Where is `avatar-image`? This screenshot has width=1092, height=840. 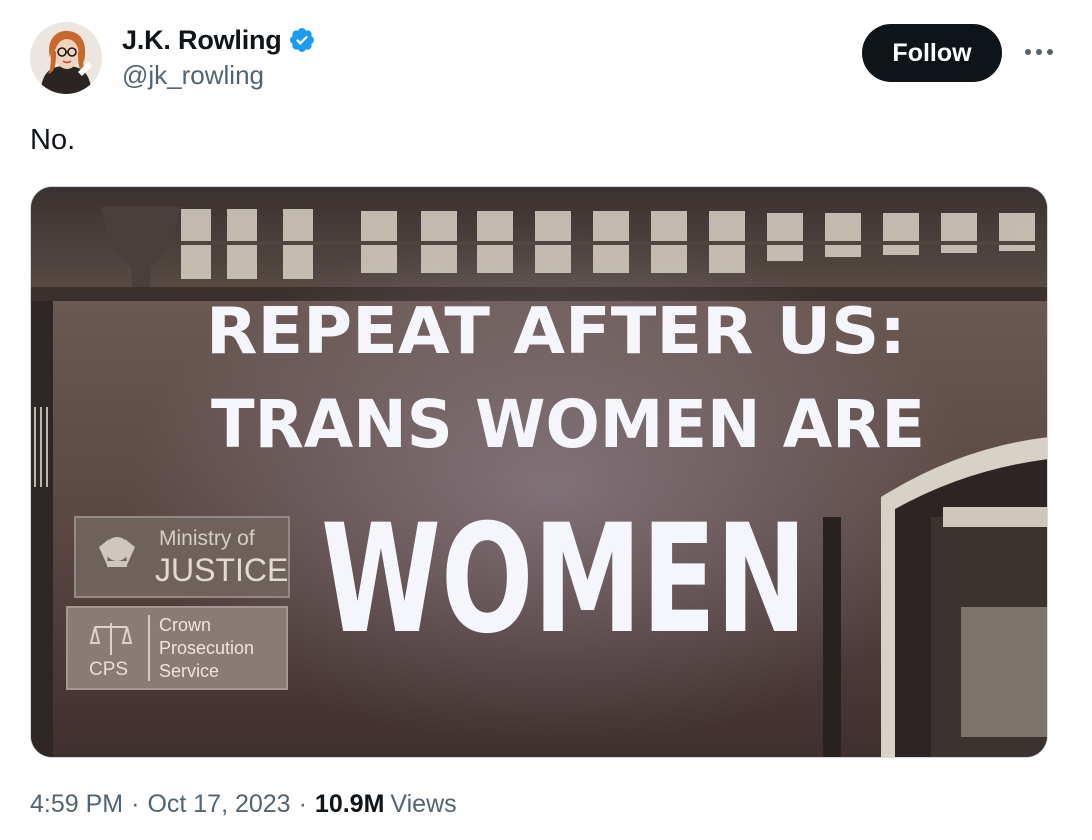
avatar-image is located at coordinates (66, 58).